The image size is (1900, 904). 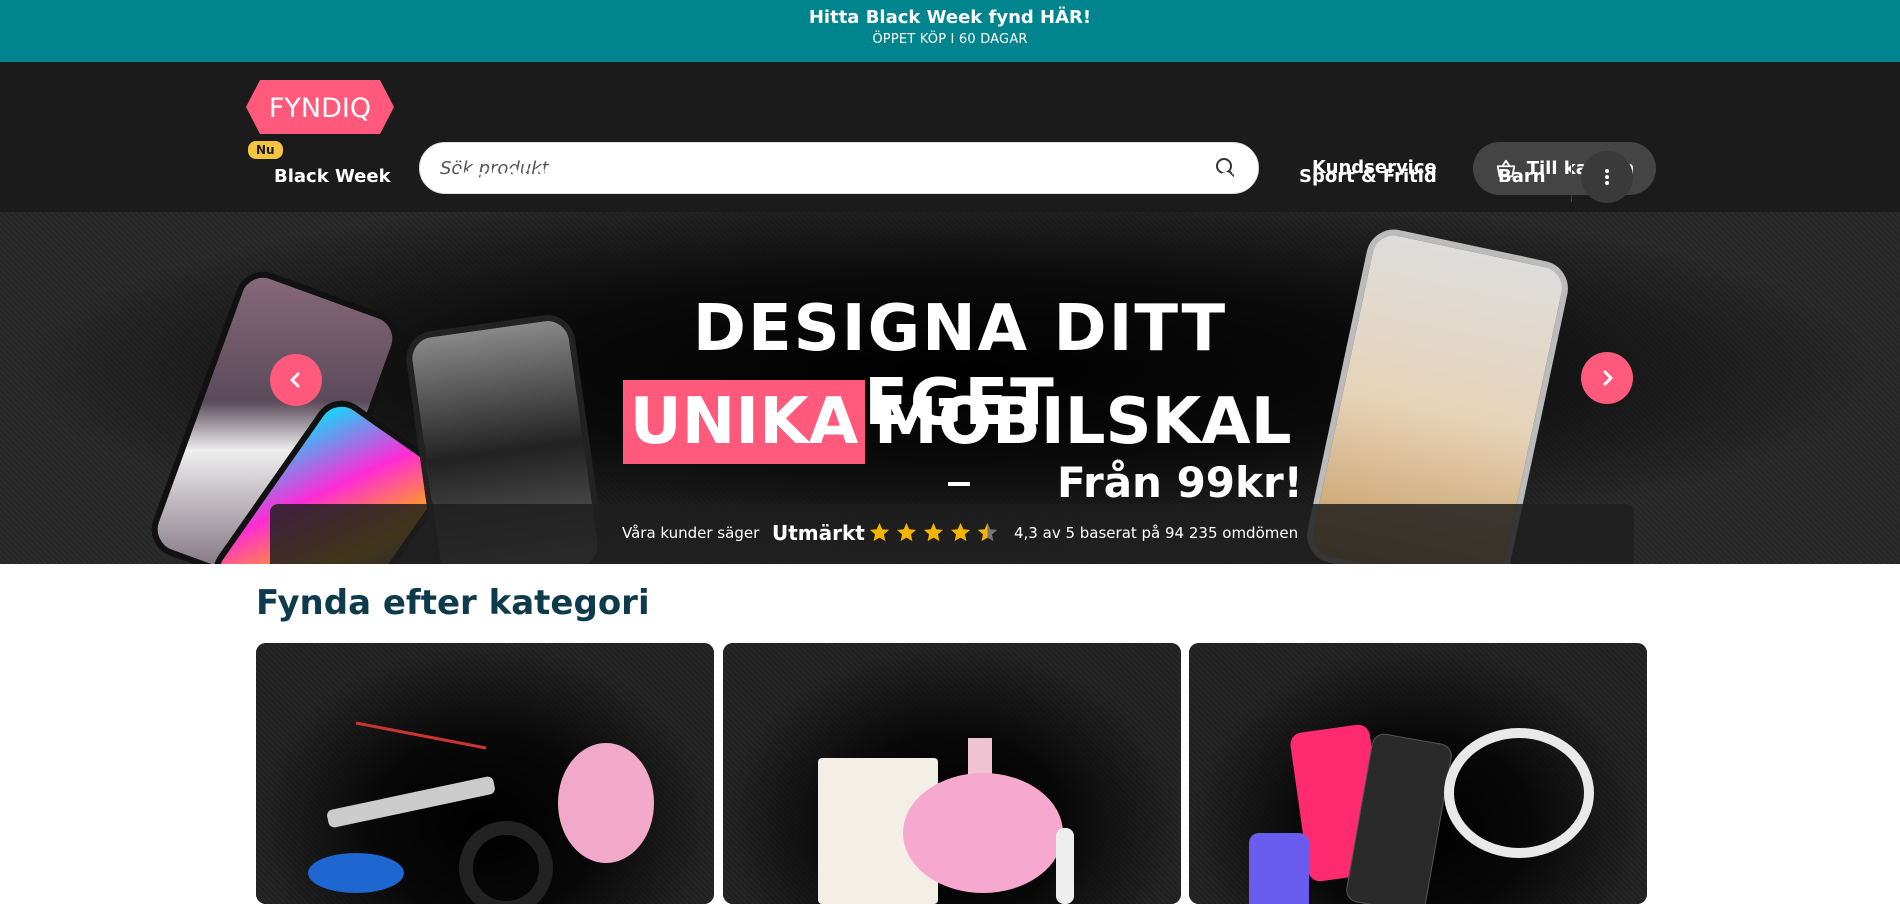 I want to click on category-card-beauty, so click(x=952, y=773).